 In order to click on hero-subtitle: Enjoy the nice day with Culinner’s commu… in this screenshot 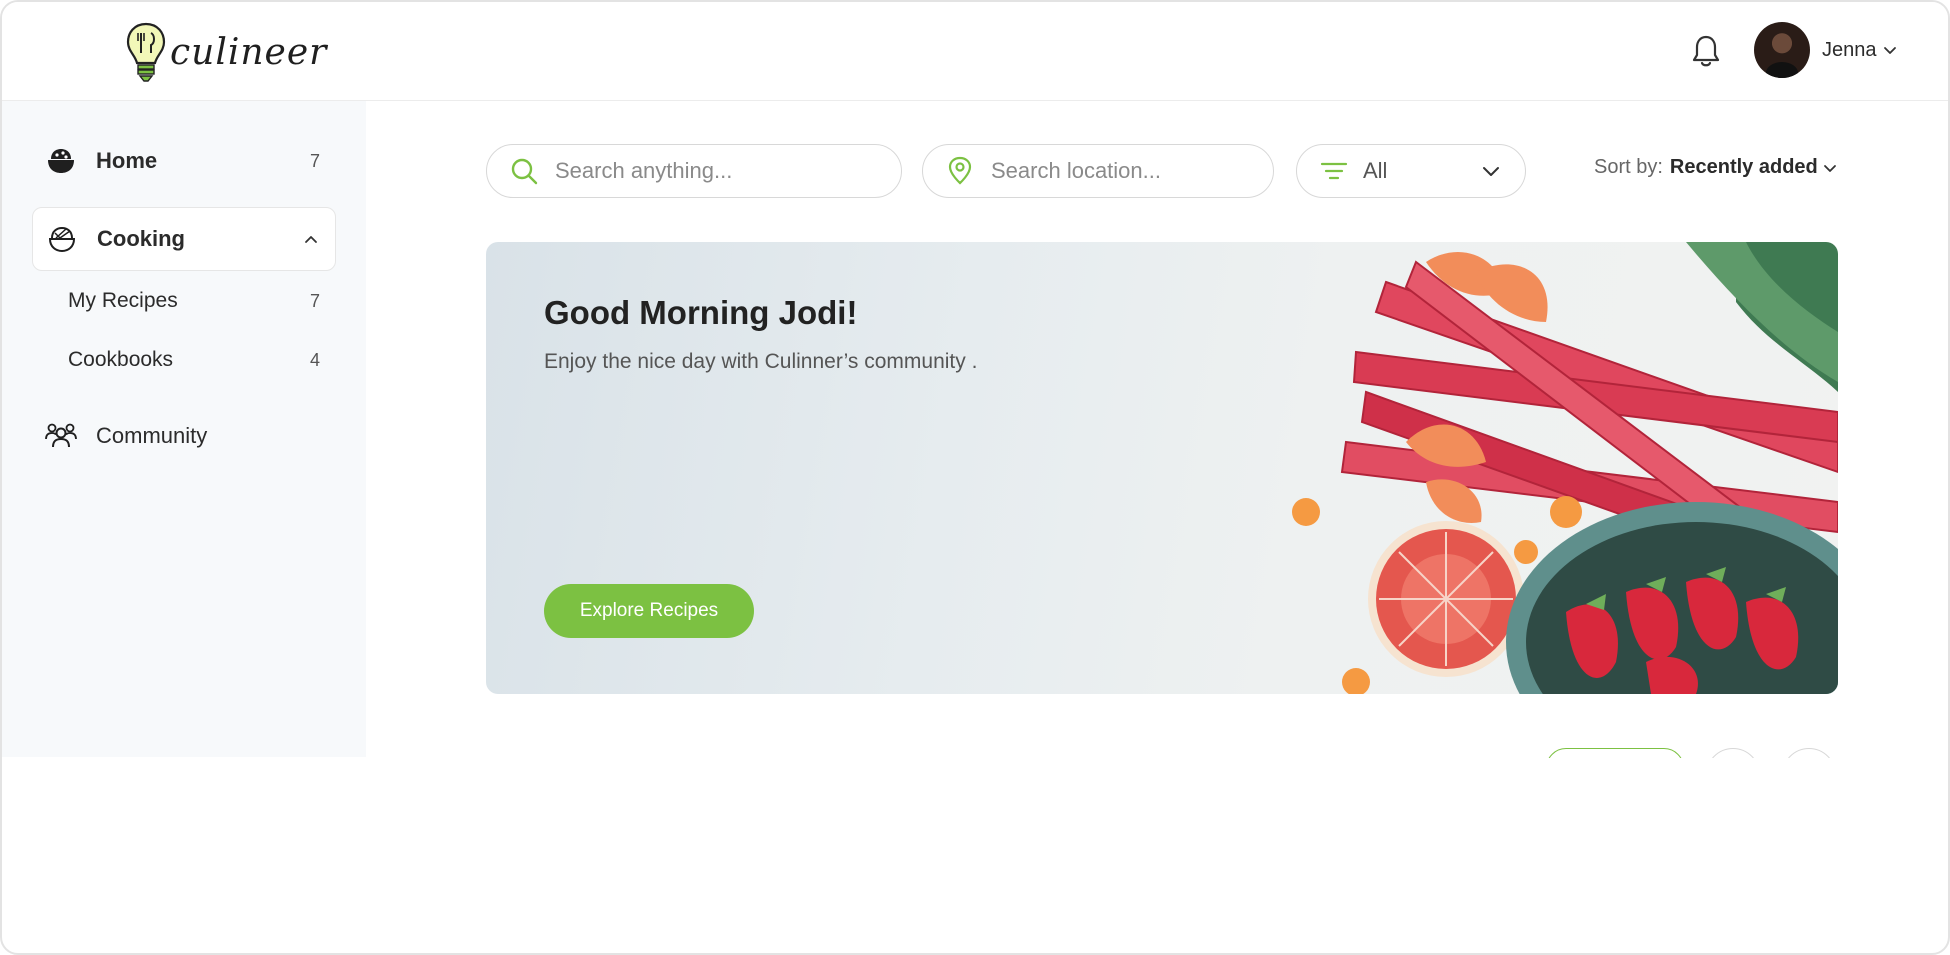, I will do `click(761, 361)`.